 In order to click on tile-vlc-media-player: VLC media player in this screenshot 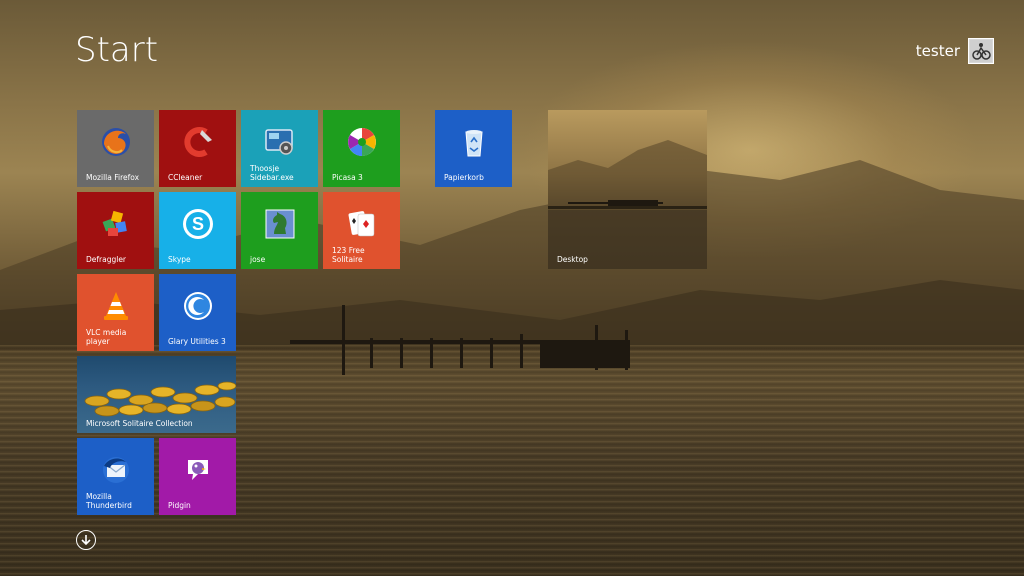, I will do `click(115, 312)`.